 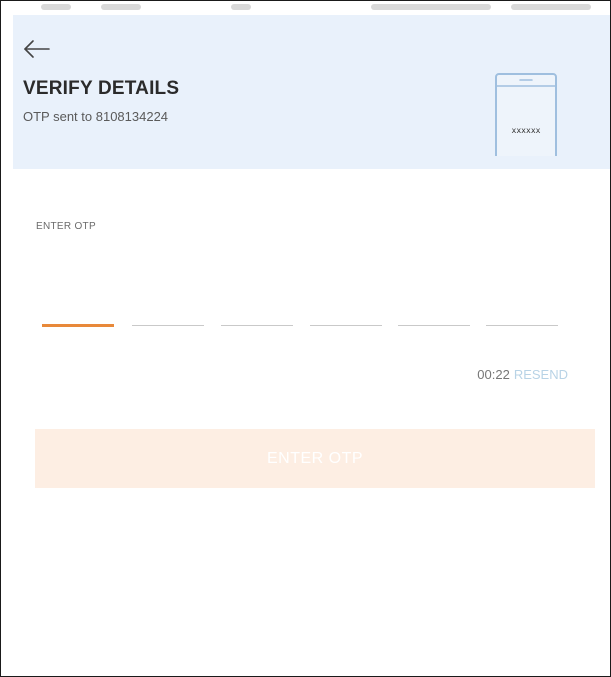 What do you see at coordinates (493, 374) in the screenshot?
I see `countdown-timer: 00:22` at bounding box center [493, 374].